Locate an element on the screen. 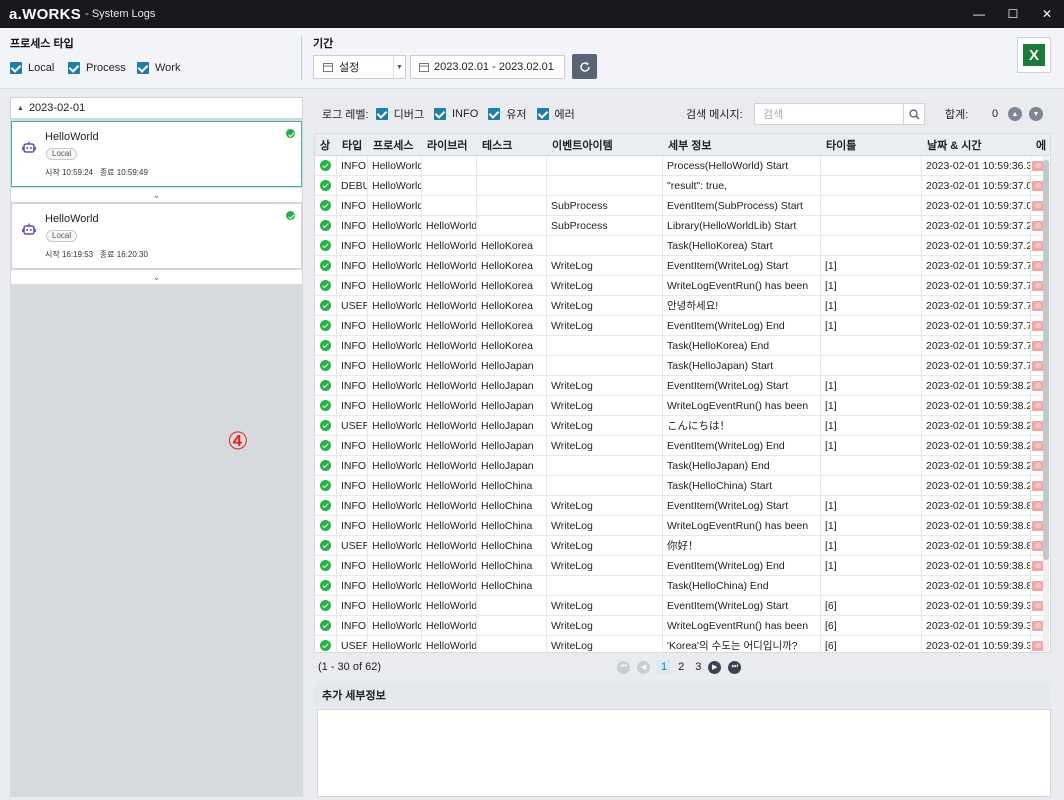 The height and width of the screenshot is (800, 1064). scrollbar-thumb is located at coordinates (1046, 360).